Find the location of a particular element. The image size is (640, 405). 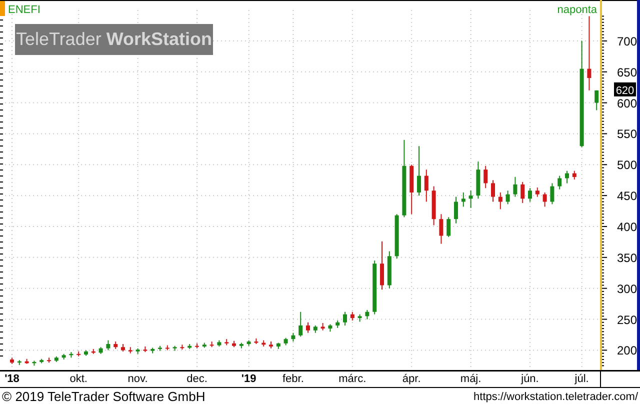

axis-label: '19 is located at coordinates (248, 379).